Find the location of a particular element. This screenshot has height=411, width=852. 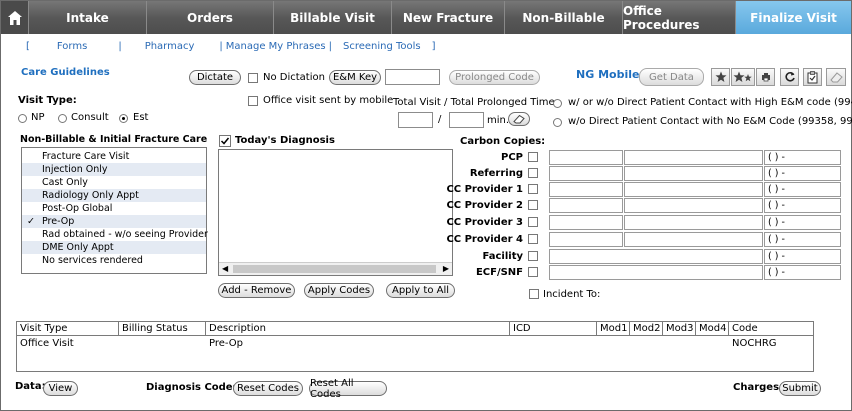

submit-button: Submit is located at coordinates (800, 388).